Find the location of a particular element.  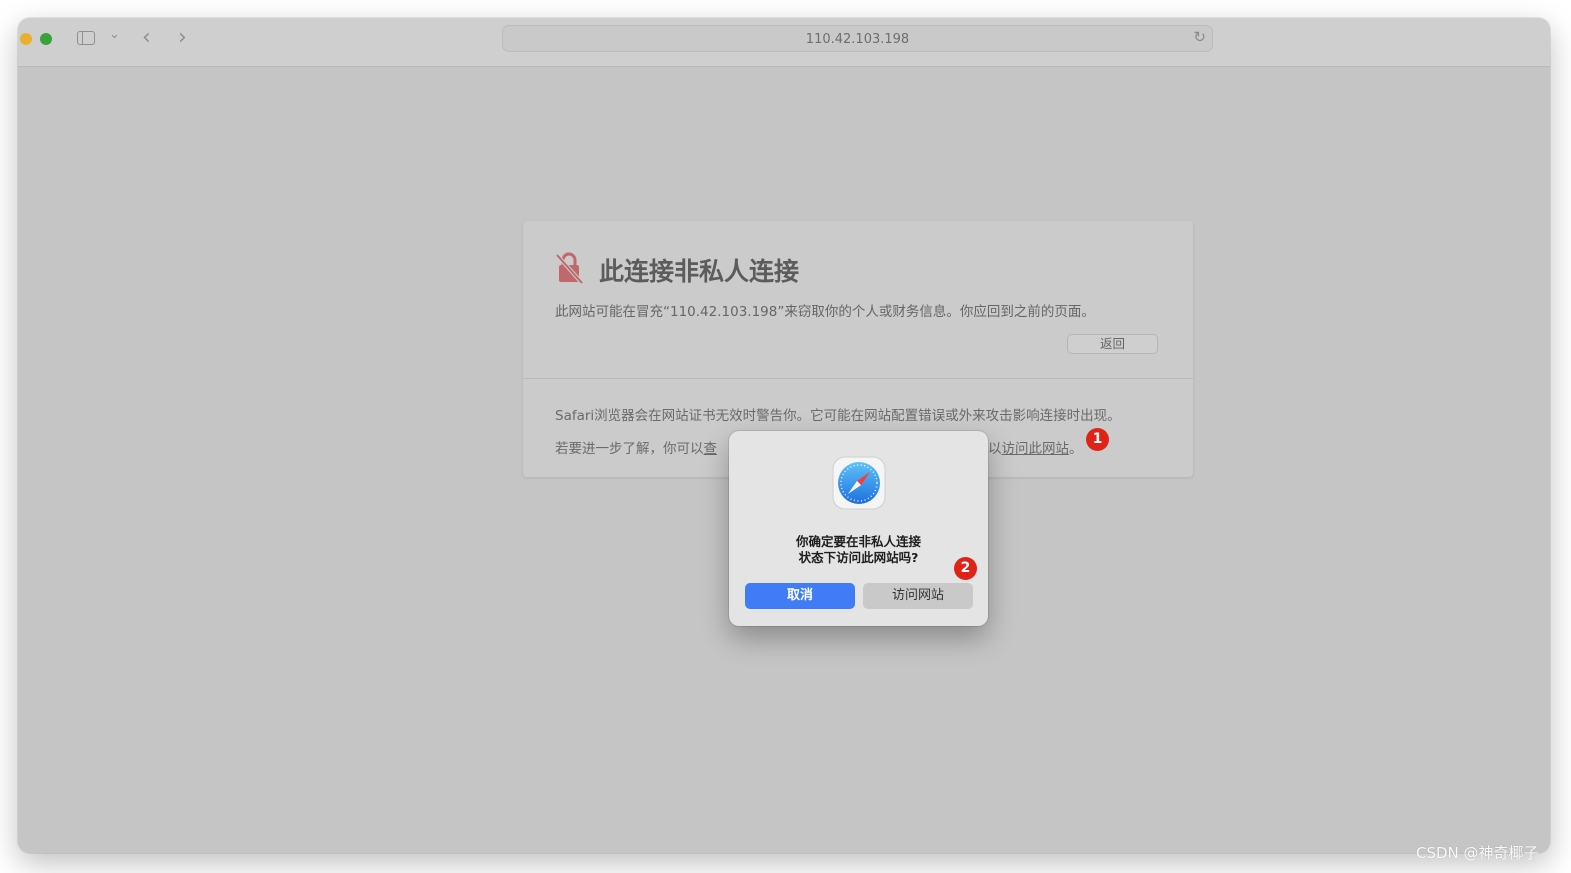

cancel-button: 取消 is located at coordinates (800, 596).